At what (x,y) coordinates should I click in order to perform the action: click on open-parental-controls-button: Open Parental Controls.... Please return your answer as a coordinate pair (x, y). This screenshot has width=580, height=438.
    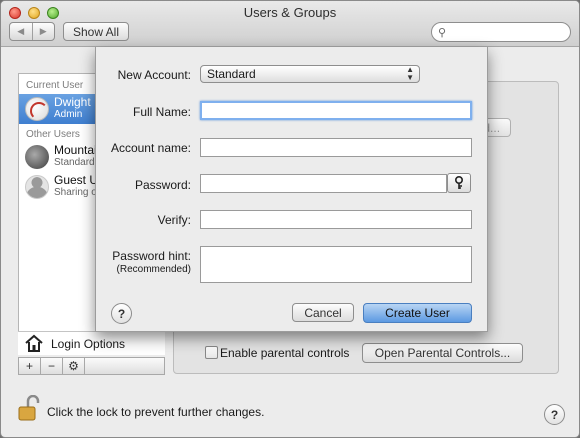
    Looking at the image, I should click on (442, 353).